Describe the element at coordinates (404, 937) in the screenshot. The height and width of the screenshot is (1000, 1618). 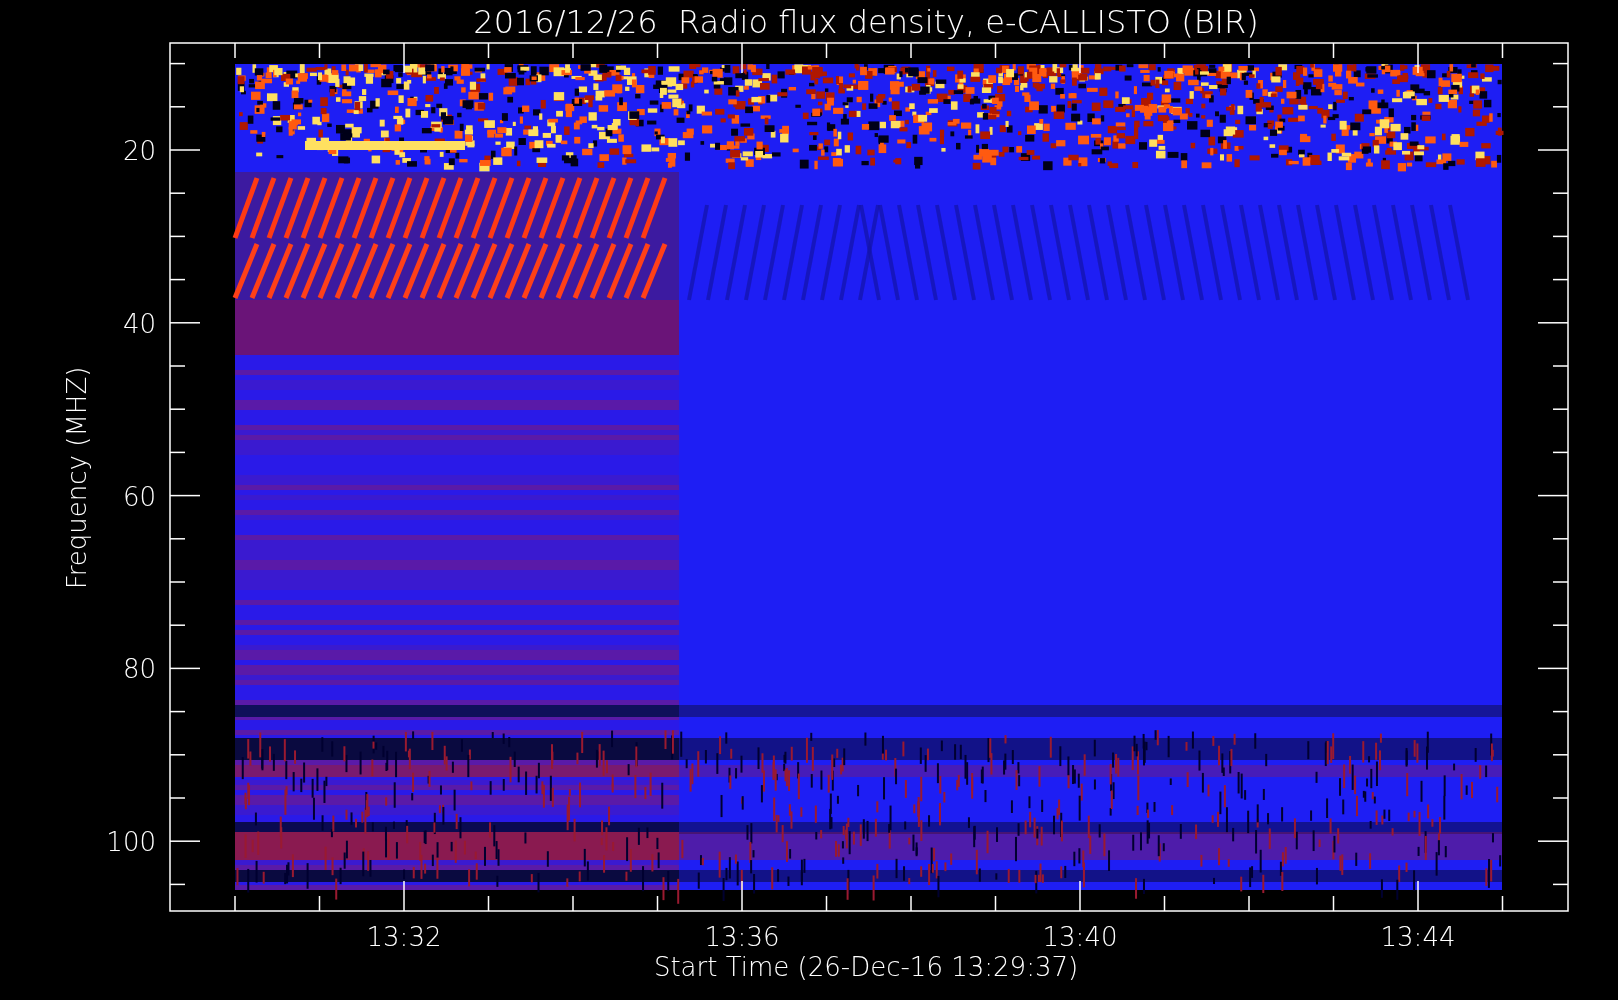
I see `tick-label: 13:32` at that location.